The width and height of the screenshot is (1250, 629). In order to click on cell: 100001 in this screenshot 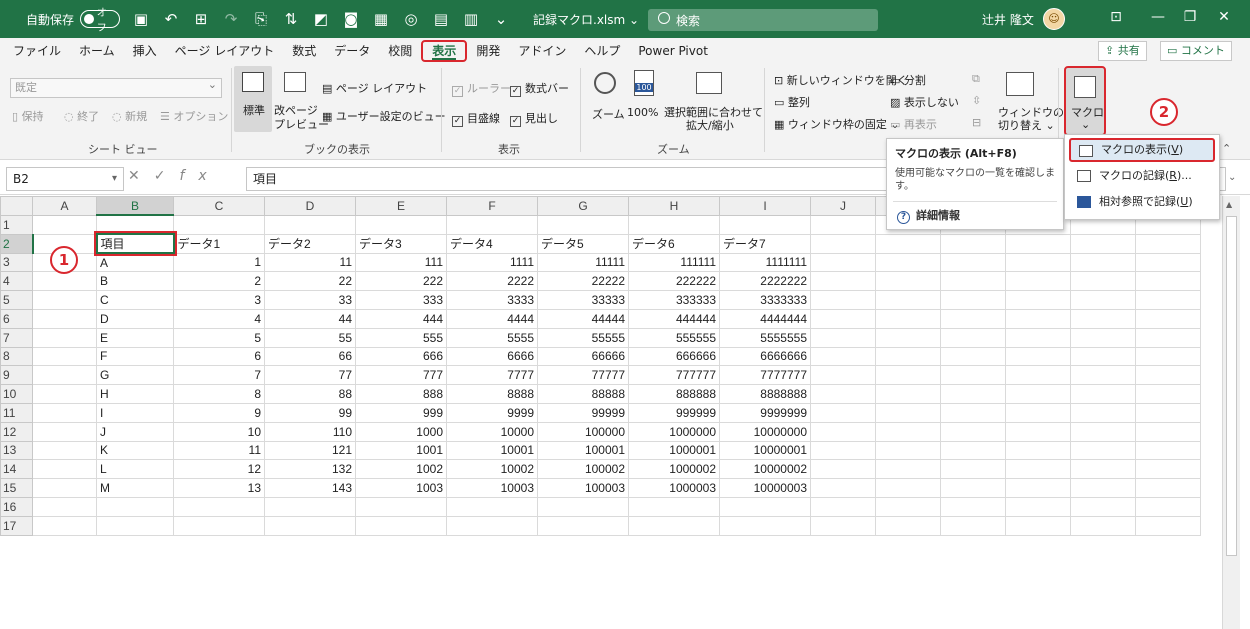, I will do `click(583, 450)`.